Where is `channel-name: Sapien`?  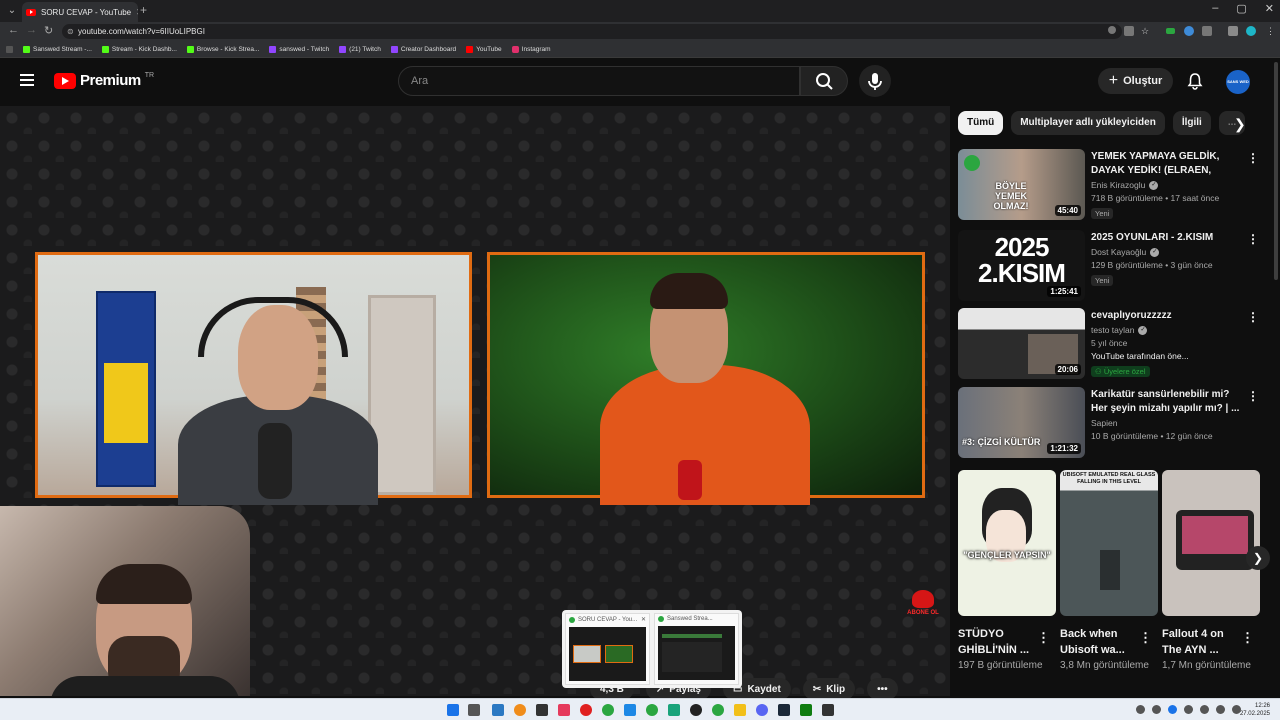 channel-name: Sapien is located at coordinates (1104, 423).